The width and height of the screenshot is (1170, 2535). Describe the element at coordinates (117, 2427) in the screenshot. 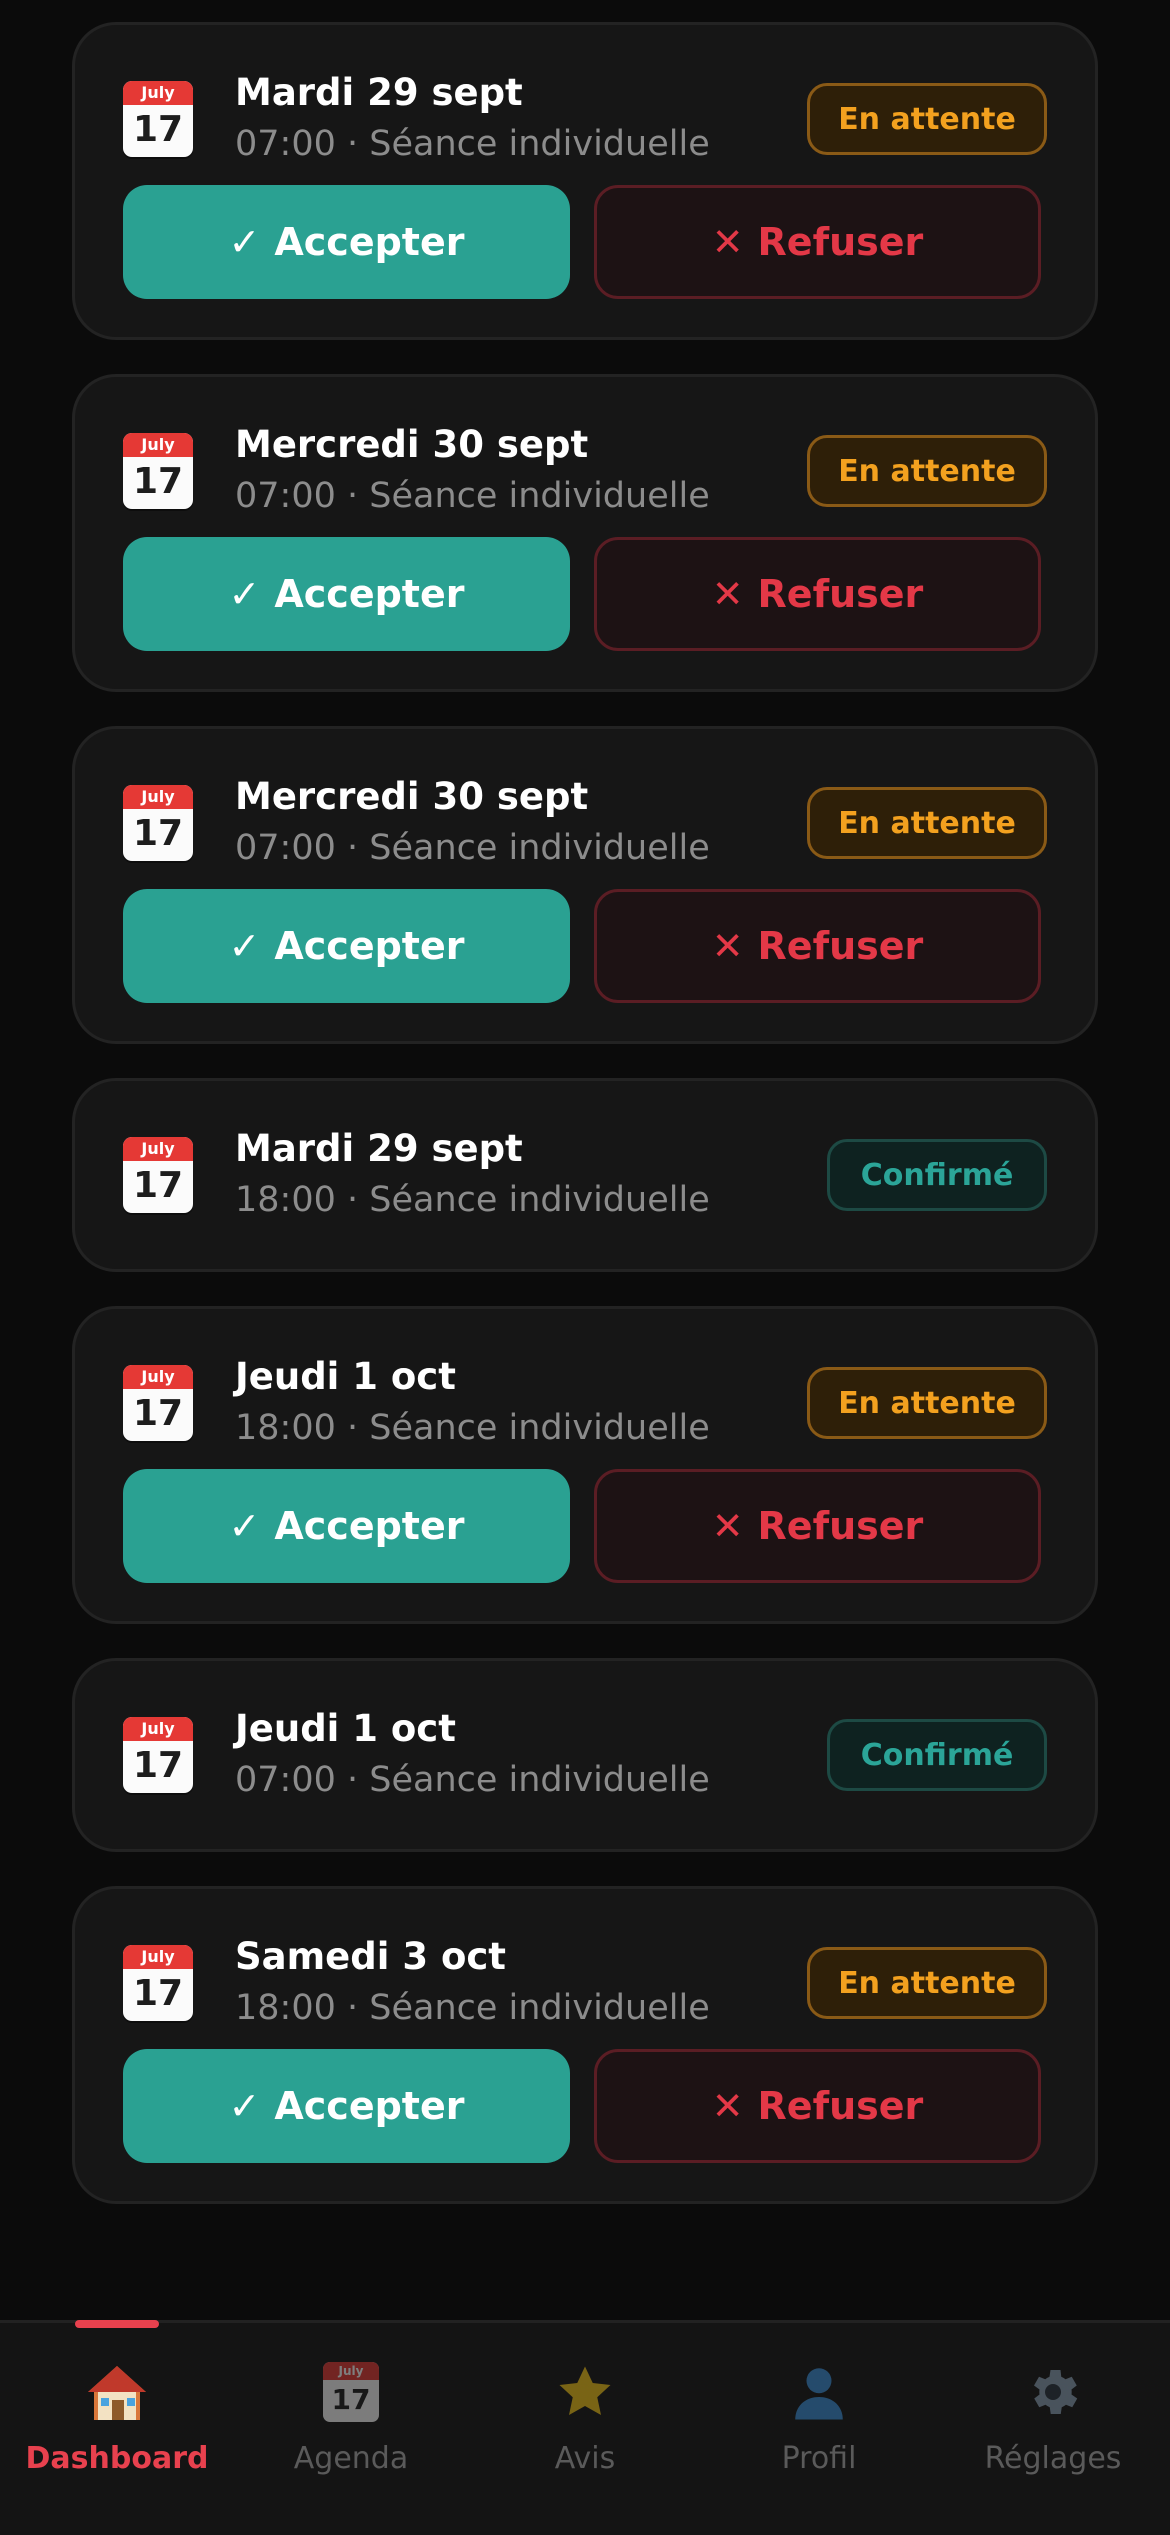

I see `tab-dashboard: Dashboard` at that location.